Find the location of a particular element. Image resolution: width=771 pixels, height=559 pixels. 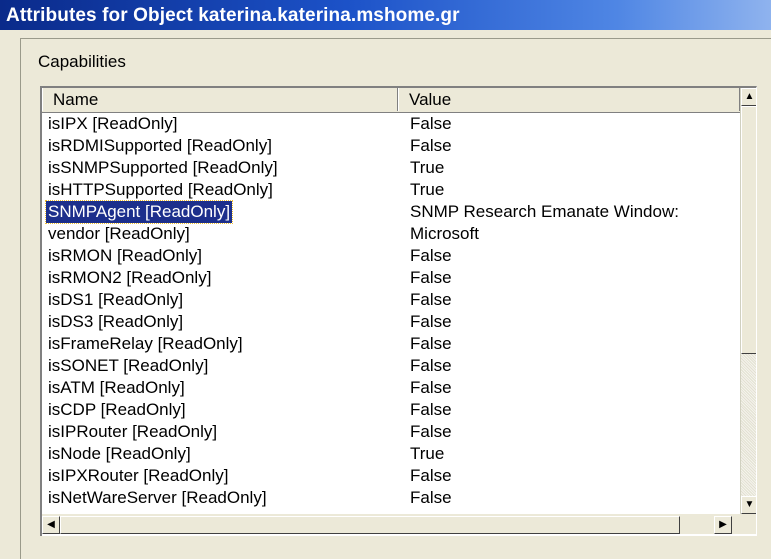

groupbox-label: Capabilities is located at coordinates (82, 61).